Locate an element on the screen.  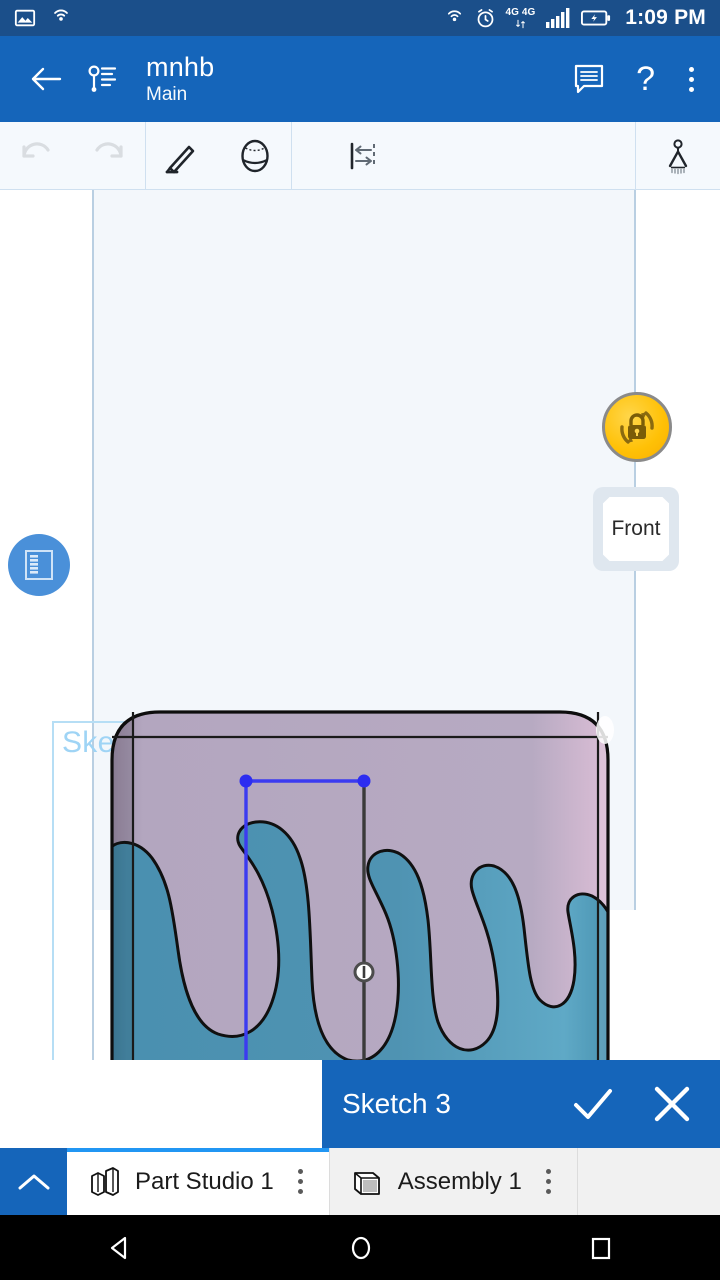
android-nav-bar is located at coordinates (360, 1247).